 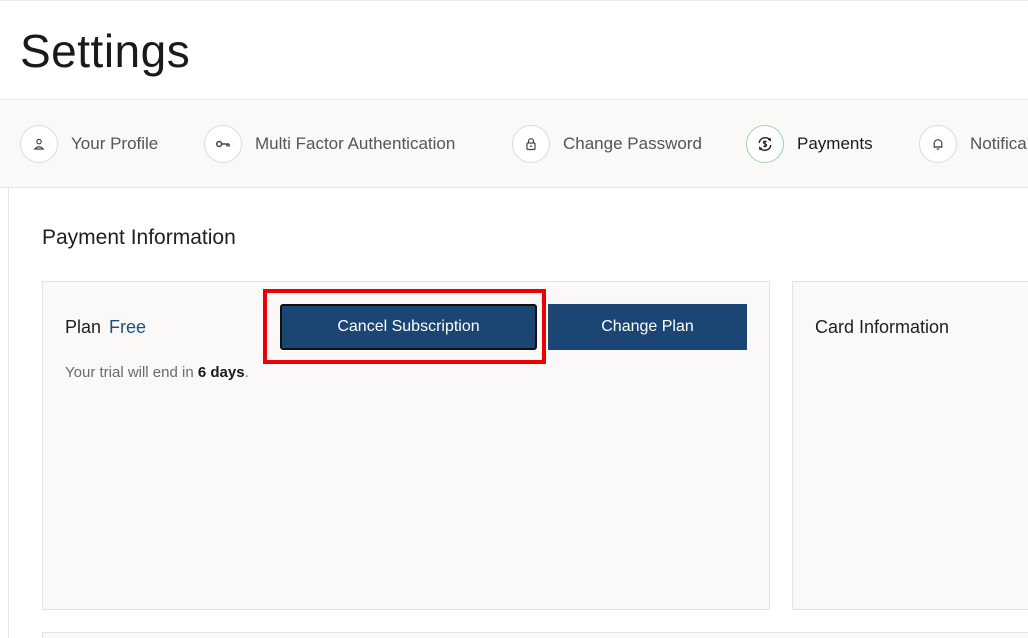 What do you see at coordinates (105, 327) in the screenshot?
I see `plan-row: Plan Free` at bounding box center [105, 327].